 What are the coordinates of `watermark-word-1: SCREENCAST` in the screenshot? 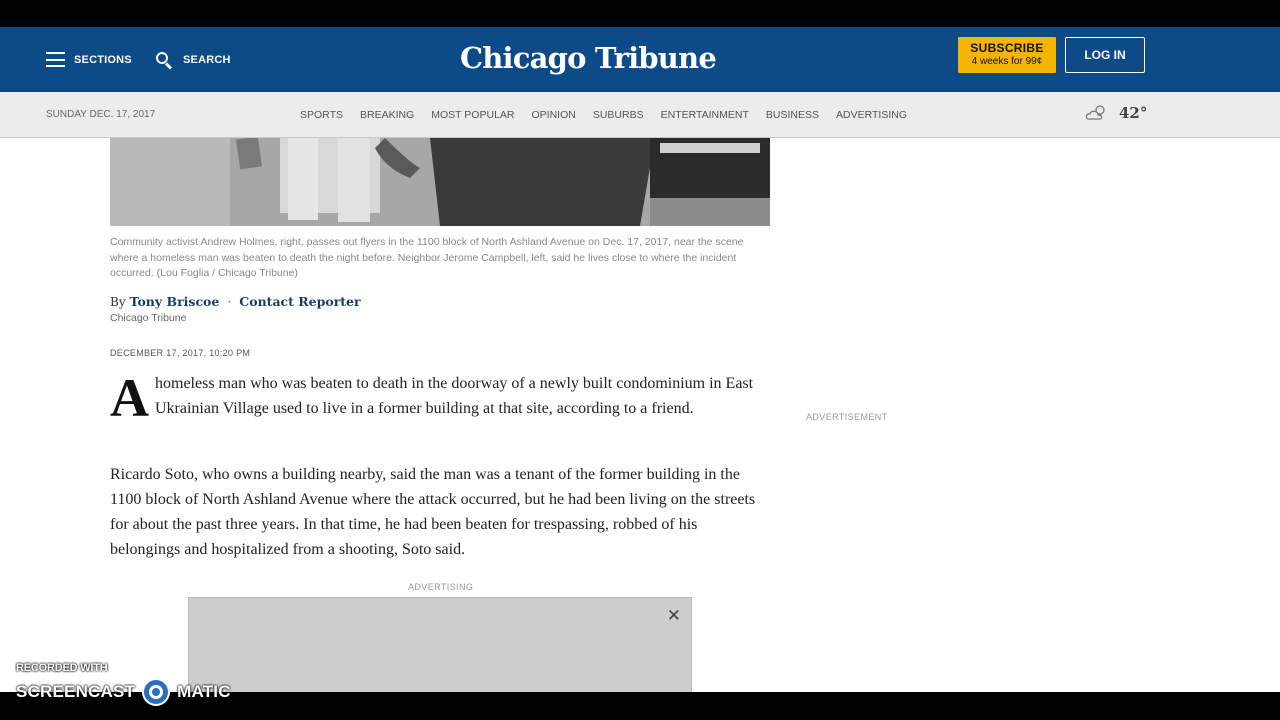 It's located at (76, 691).